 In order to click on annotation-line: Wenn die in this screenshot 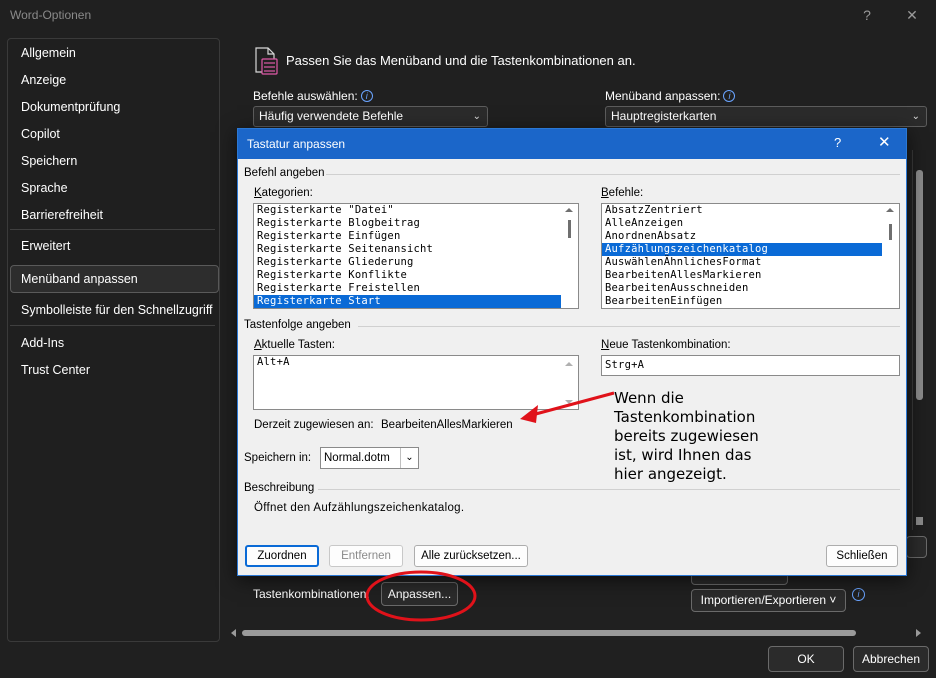, I will do `click(649, 398)`.